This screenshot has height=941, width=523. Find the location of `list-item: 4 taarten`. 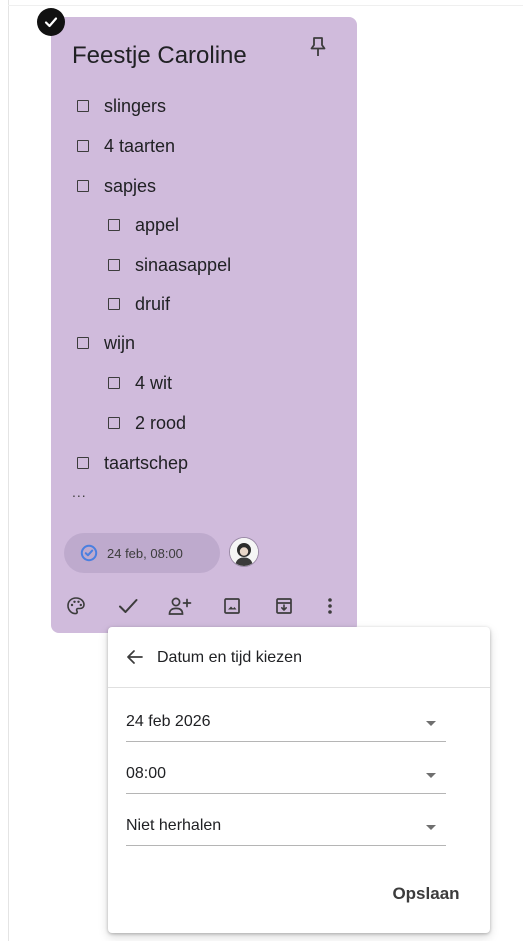

list-item: 4 taarten is located at coordinates (126, 146).